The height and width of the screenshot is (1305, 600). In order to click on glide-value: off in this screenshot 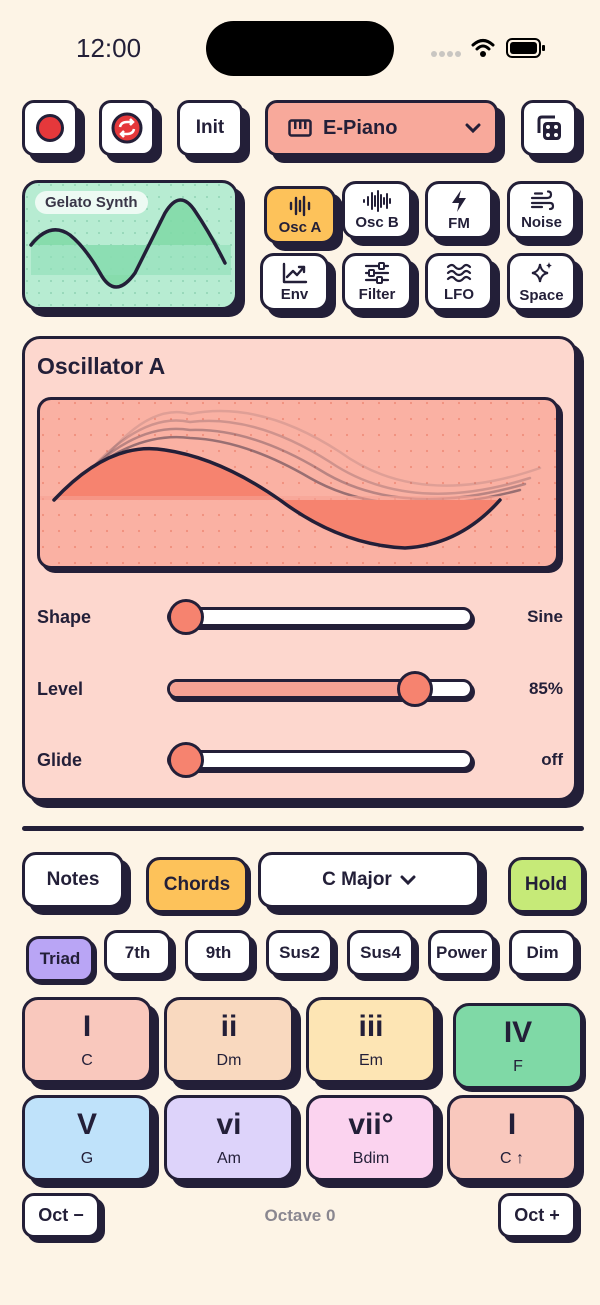, I will do `click(552, 759)`.